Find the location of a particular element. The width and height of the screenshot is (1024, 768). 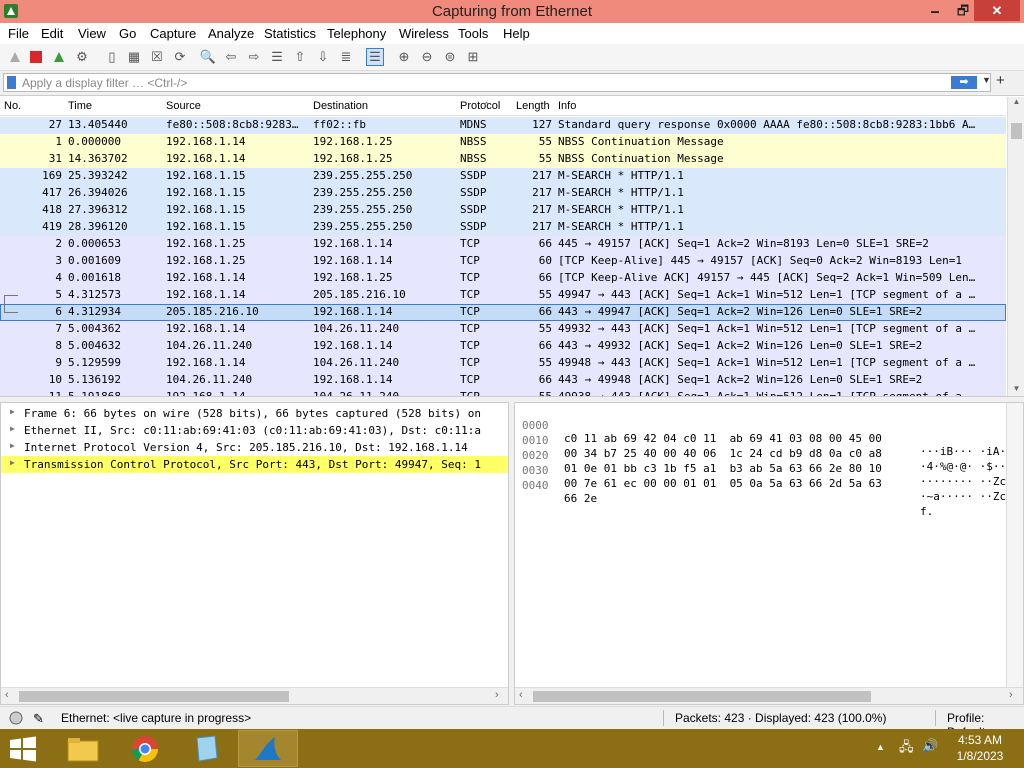

menu-statistics: Statistics is located at coordinates (290, 33).